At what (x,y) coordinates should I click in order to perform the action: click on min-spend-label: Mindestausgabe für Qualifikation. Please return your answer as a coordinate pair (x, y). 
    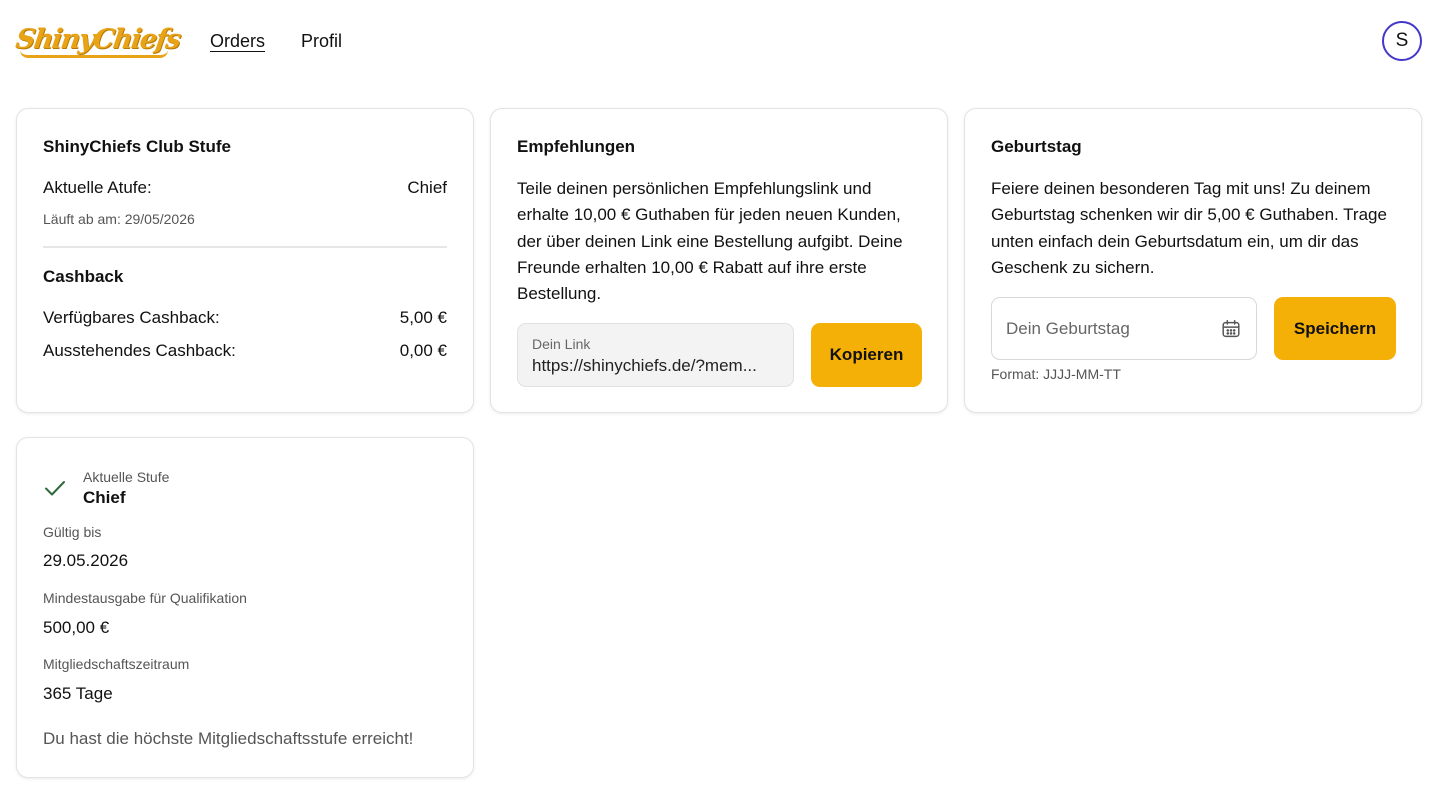
    Looking at the image, I should click on (145, 598).